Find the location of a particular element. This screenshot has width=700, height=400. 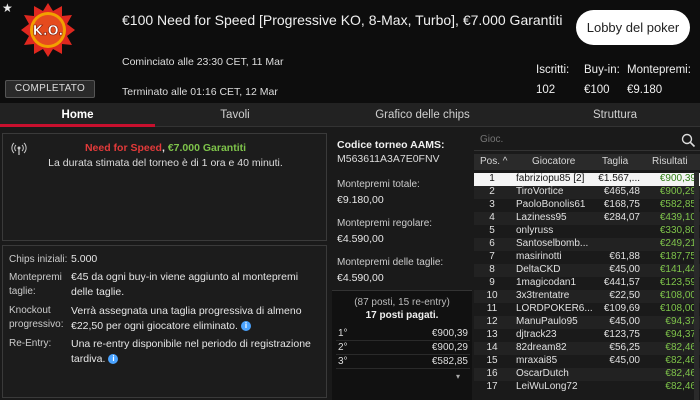

promo-guarantee: €7.000 Garantiti is located at coordinates (207, 148).